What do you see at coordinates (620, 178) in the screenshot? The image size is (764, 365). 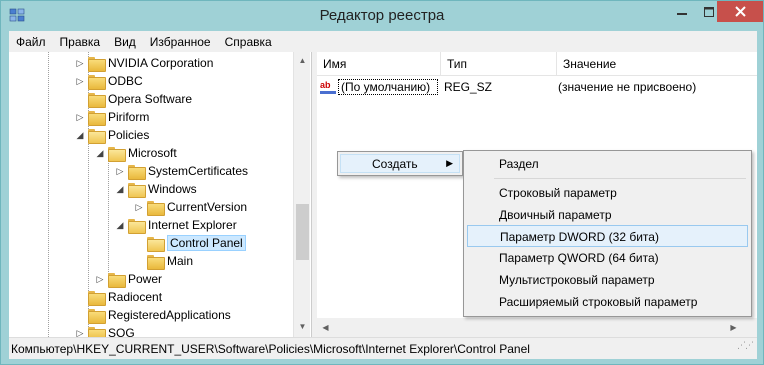 I see `menu-separator` at bounding box center [620, 178].